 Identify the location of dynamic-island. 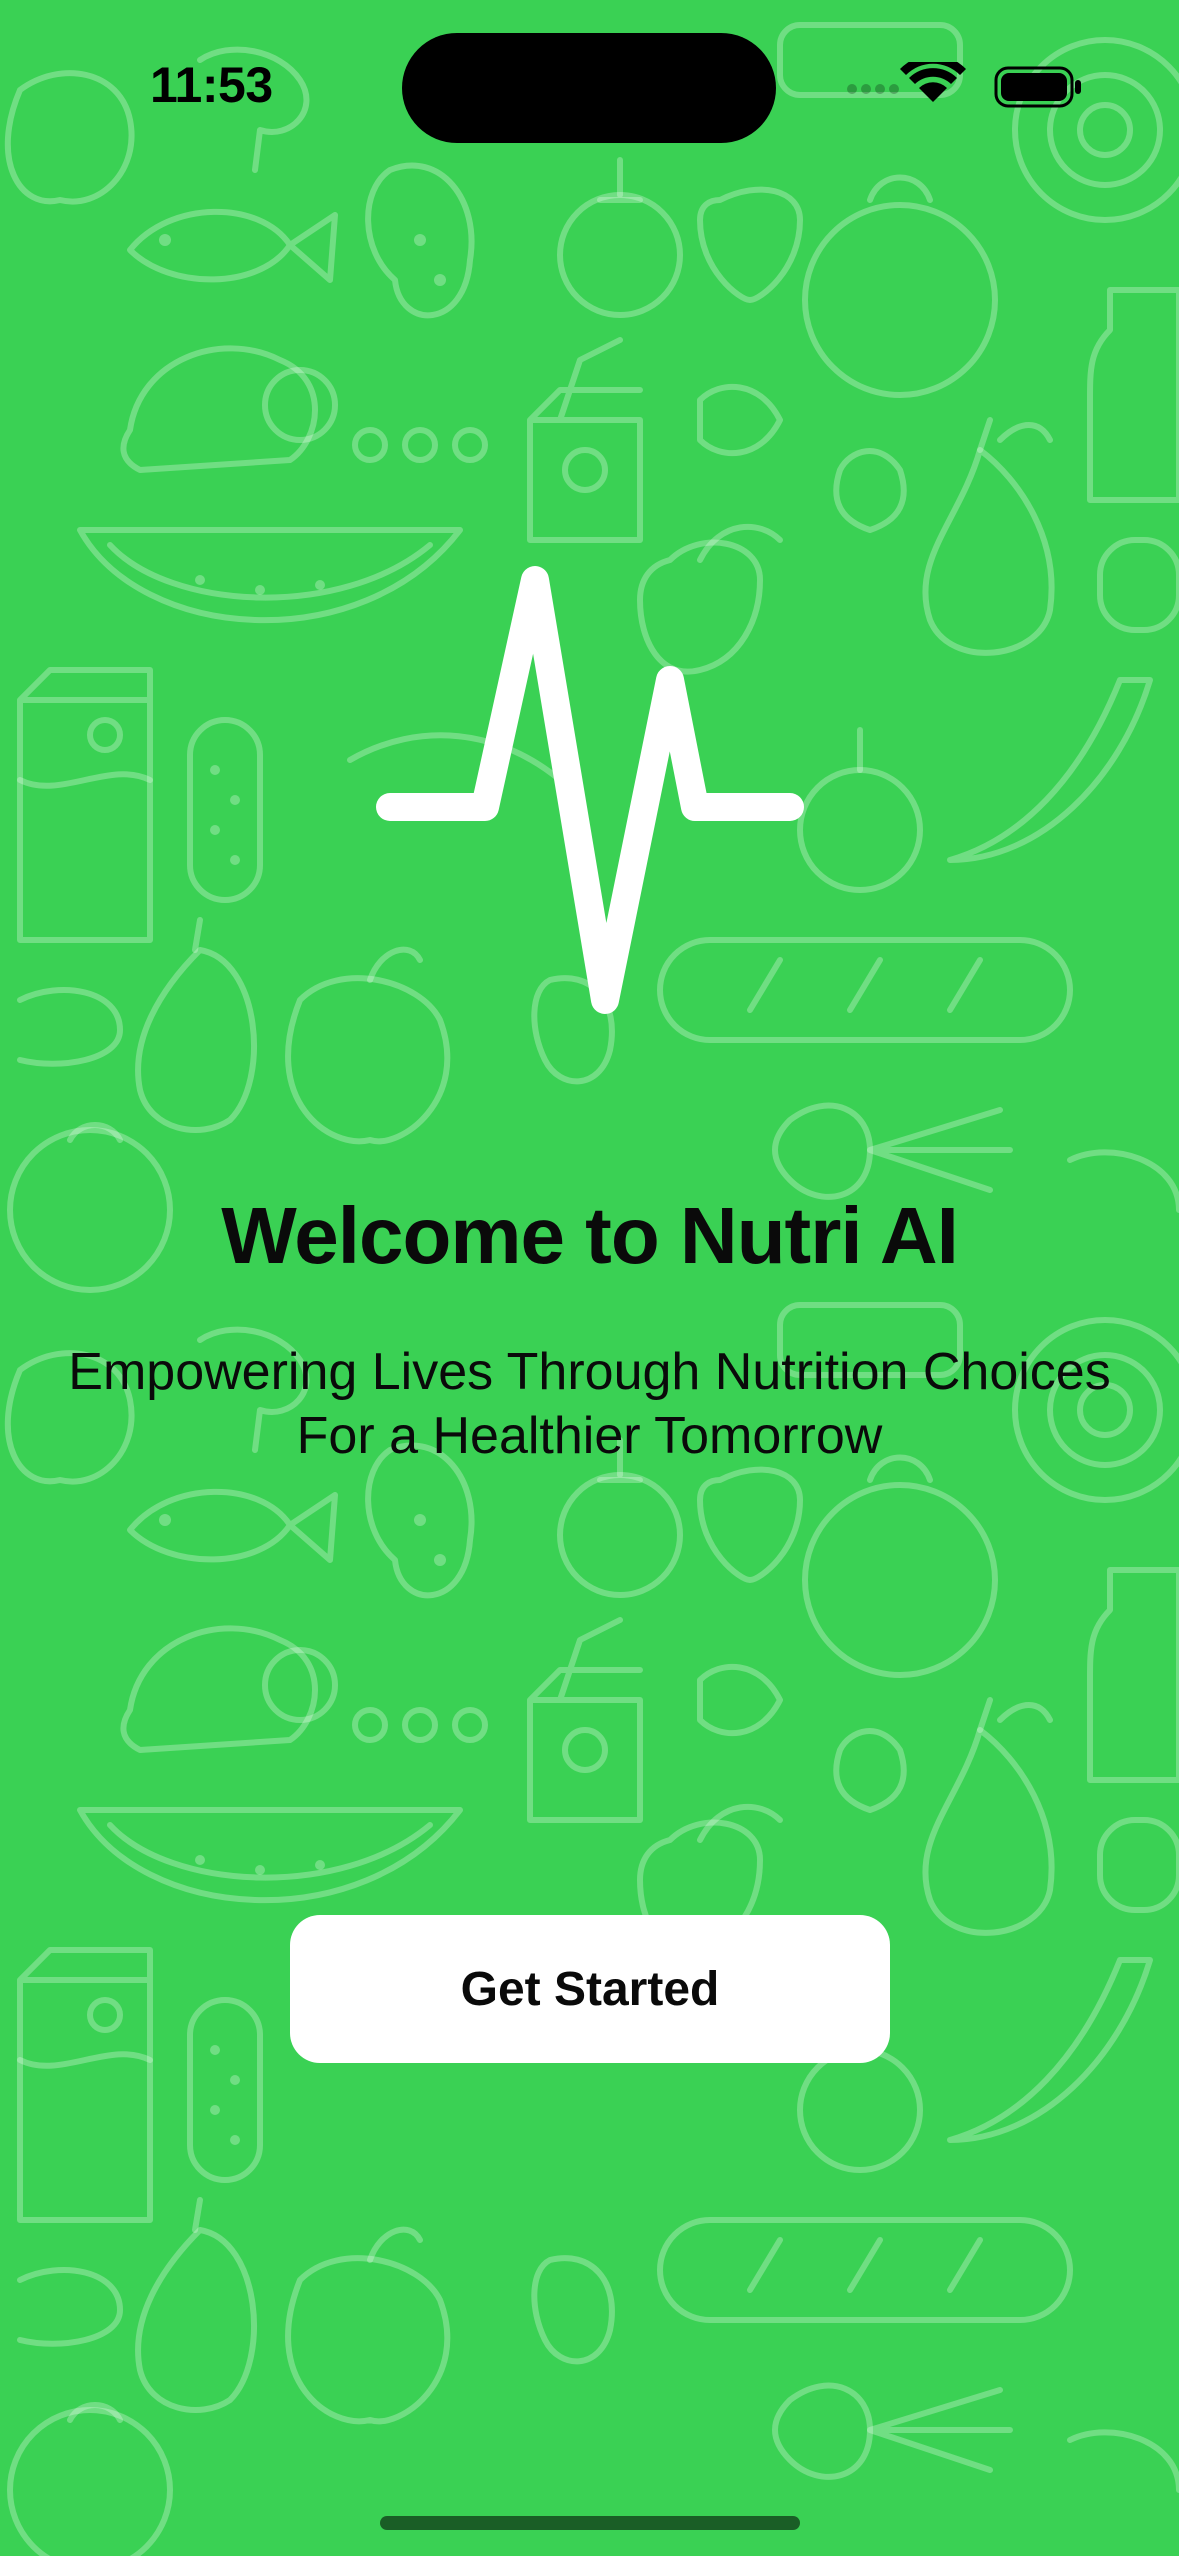
(589, 88).